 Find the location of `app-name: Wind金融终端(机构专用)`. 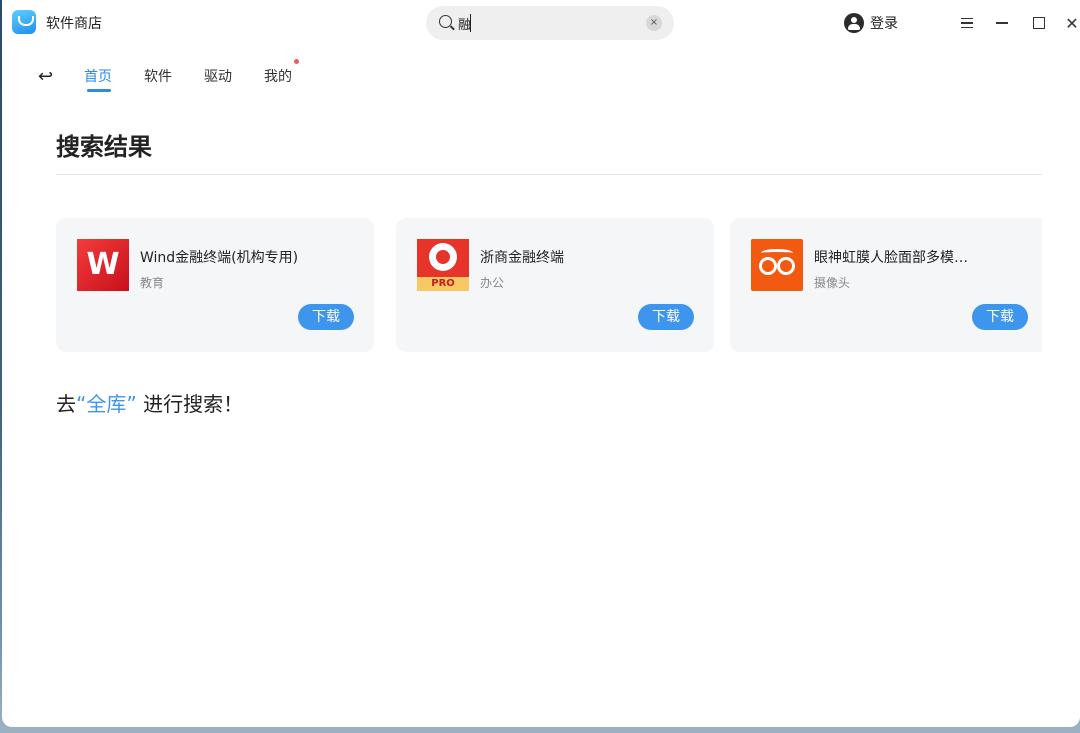

app-name: Wind金融终端(机构专用) is located at coordinates (219, 258).